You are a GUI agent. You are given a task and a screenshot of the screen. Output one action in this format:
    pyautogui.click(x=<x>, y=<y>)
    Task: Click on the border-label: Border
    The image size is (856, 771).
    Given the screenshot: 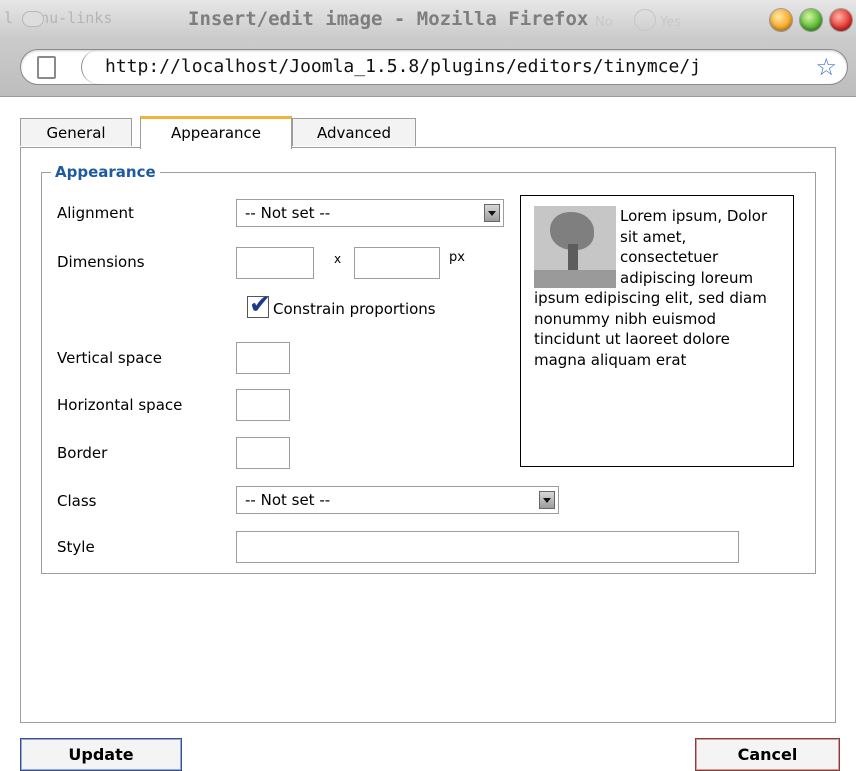 What is the action you would take?
    pyautogui.click(x=82, y=453)
    